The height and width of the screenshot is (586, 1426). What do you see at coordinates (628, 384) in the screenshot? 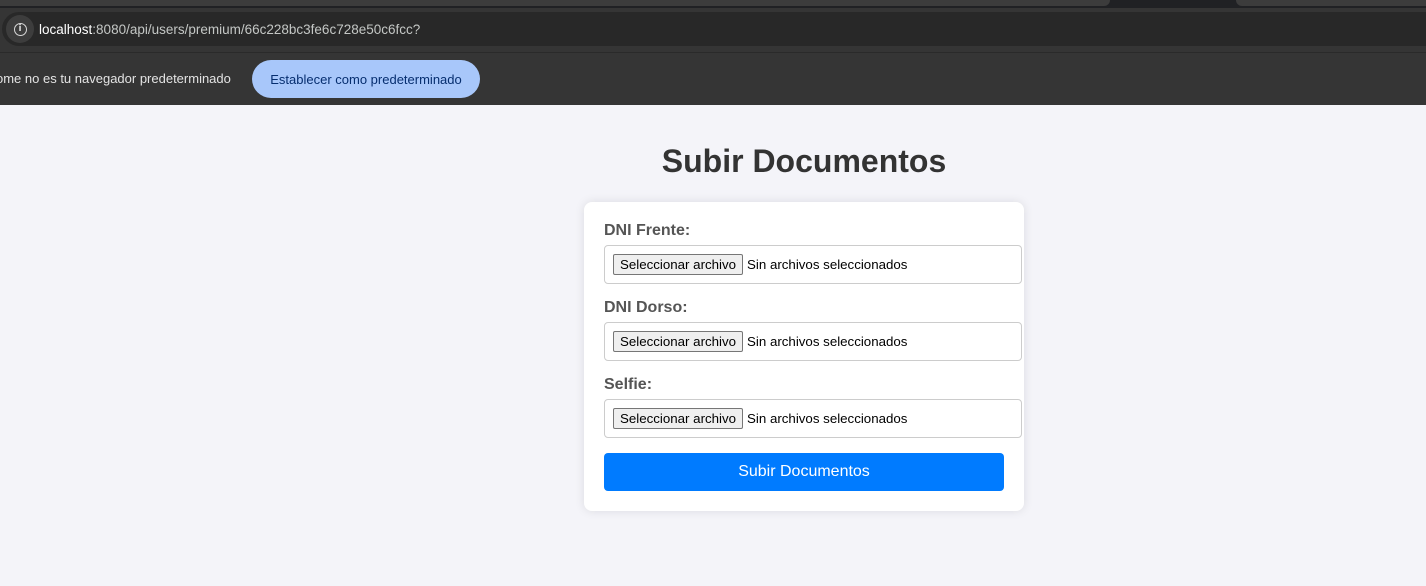
I see `selfie-label: Selfie:` at bounding box center [628, 384].